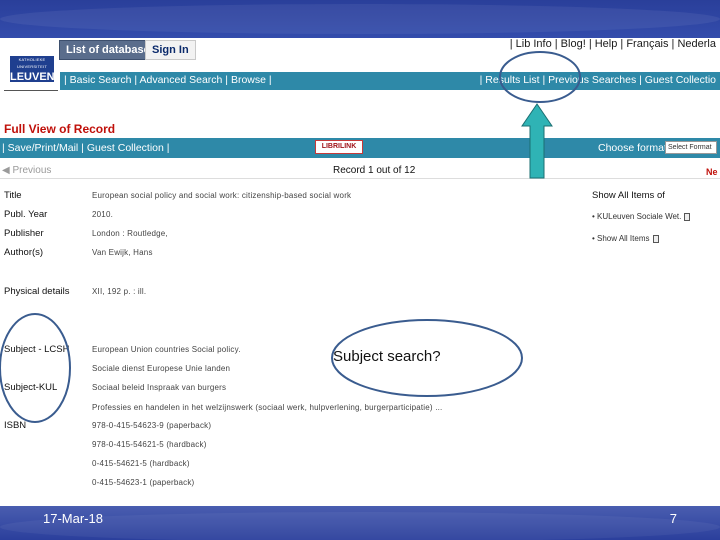 This screenshot has width=720, height=540. I want to click on show-item-label: • KULeuven Sociale Wet., so click(637, 216).